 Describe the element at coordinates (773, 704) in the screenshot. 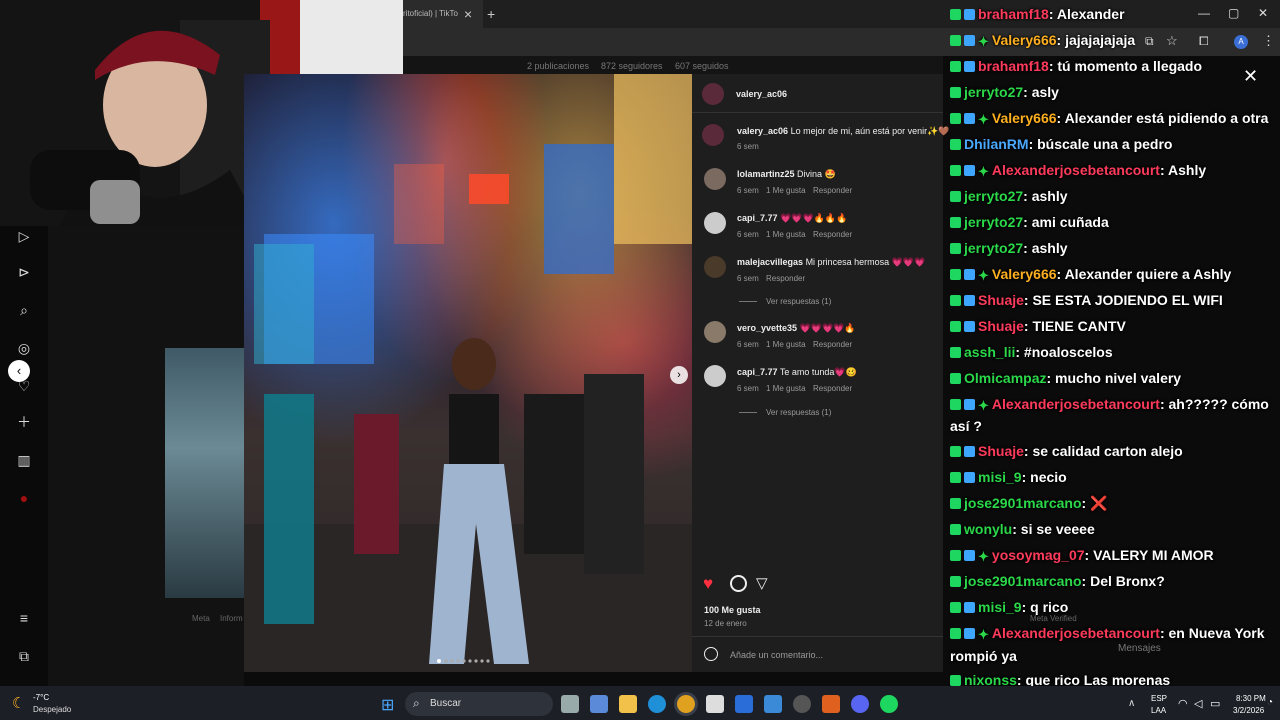

I see `mail-icon` at that location.